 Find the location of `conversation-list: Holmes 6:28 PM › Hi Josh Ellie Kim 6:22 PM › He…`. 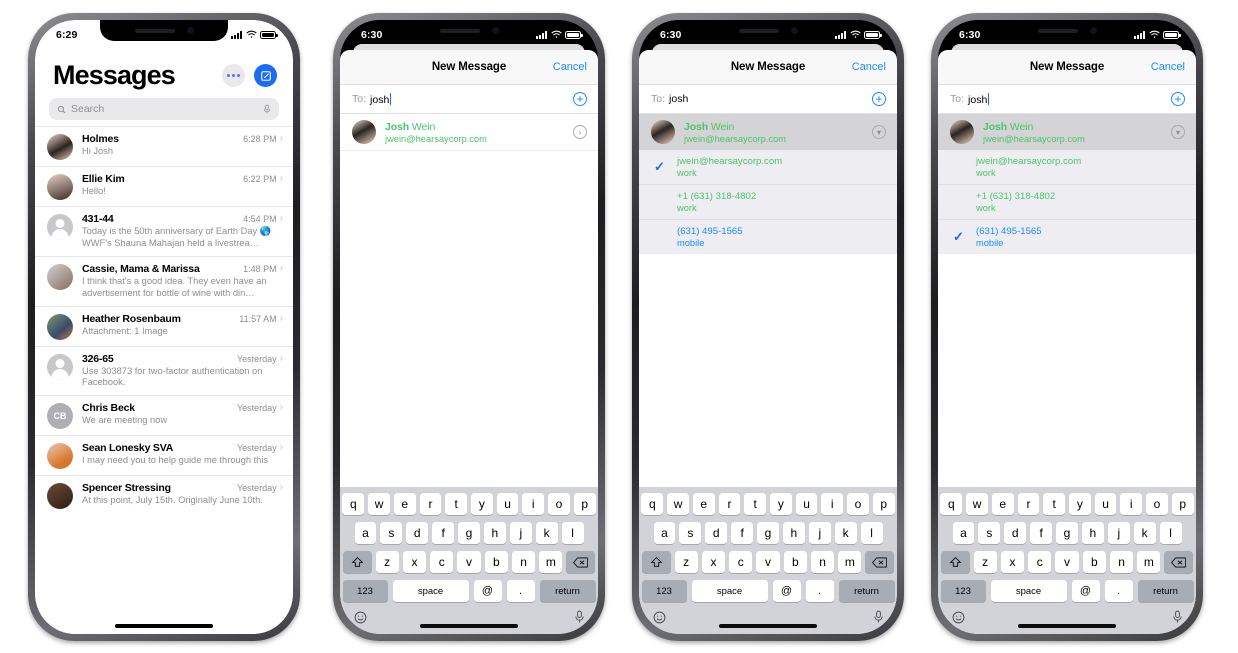

conversation-list: Holmes 6:28 PM › Hi Josh Ellie Kim 6:22 PM › He… is located at coordinates (164, 320).